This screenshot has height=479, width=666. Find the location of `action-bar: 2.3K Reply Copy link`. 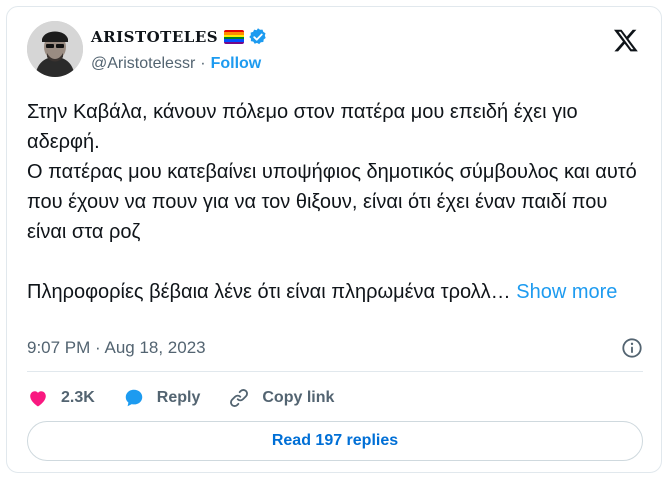

action-bar: 2.3K Reply Copy link is located at coordinates (194, 398).